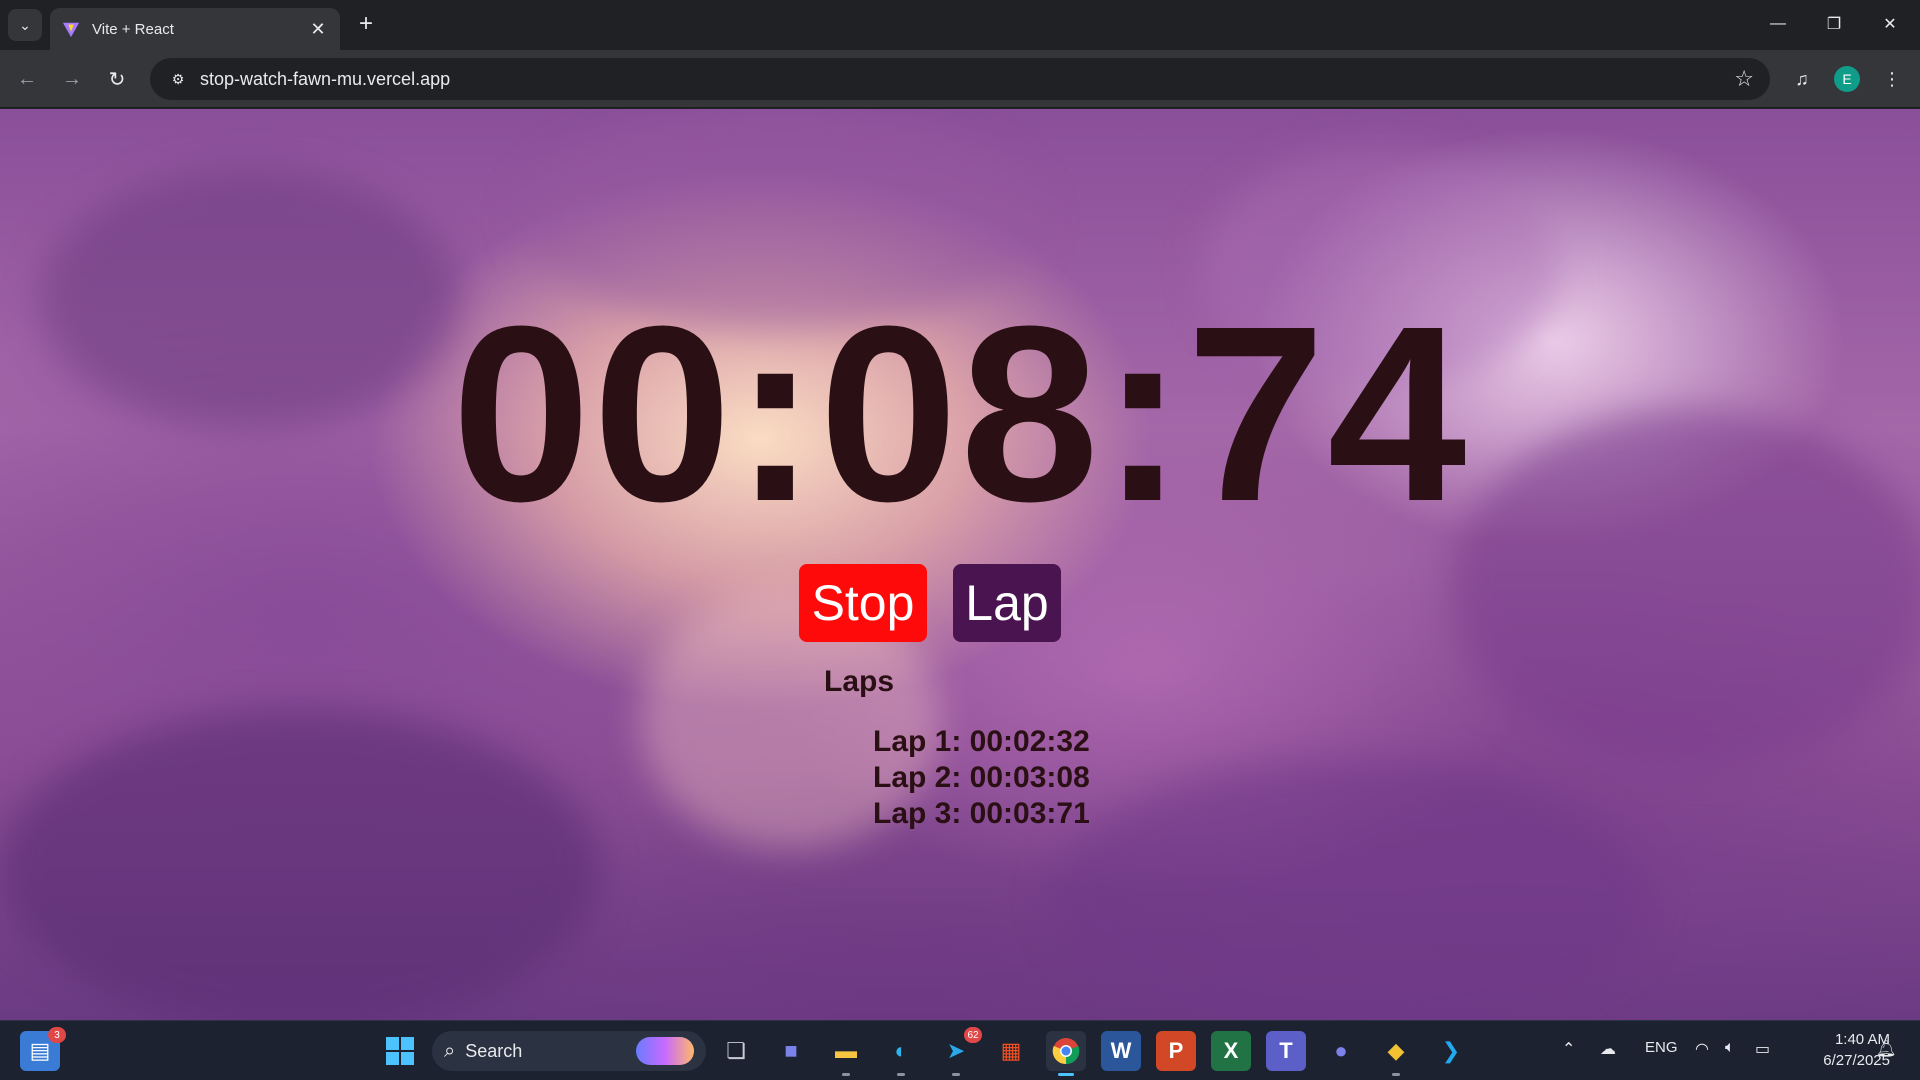  Describe the element at coordinates (1608, 1049) in the screenshot. I see `onedrive-cloud-icon: ☁` at that location.